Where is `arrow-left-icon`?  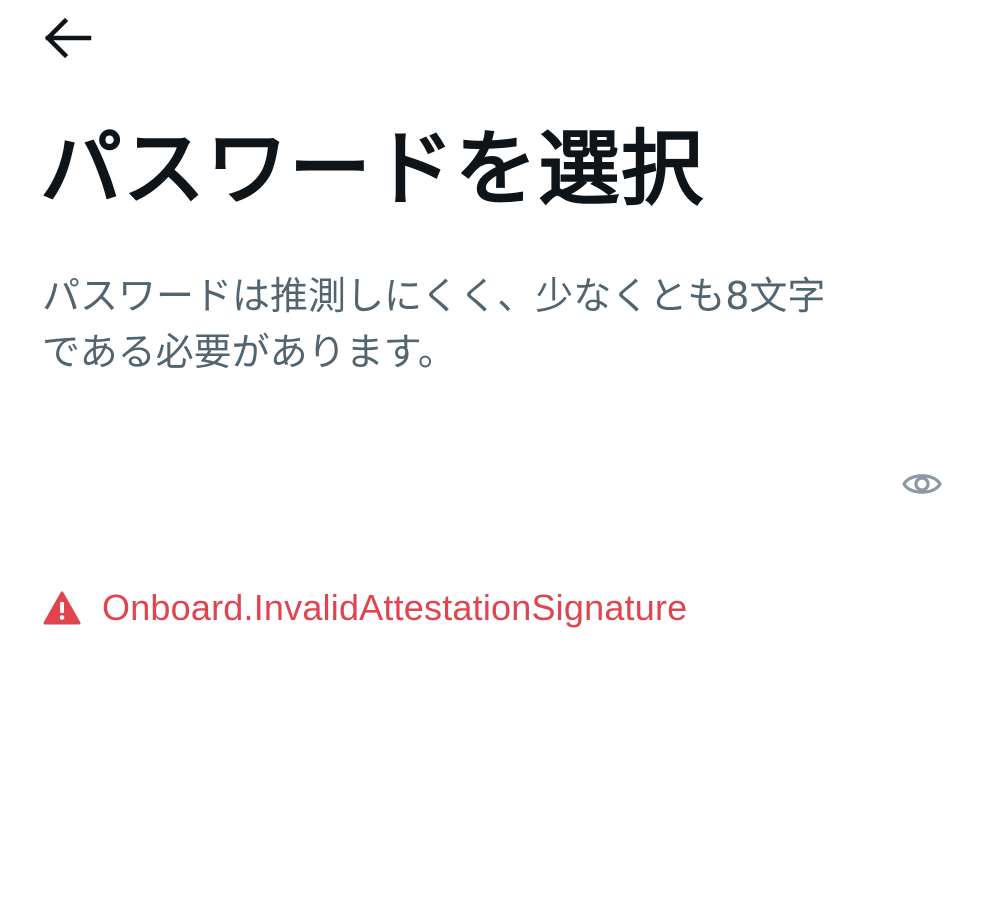 arrow-left-icon is located at coordinates (68, 38).